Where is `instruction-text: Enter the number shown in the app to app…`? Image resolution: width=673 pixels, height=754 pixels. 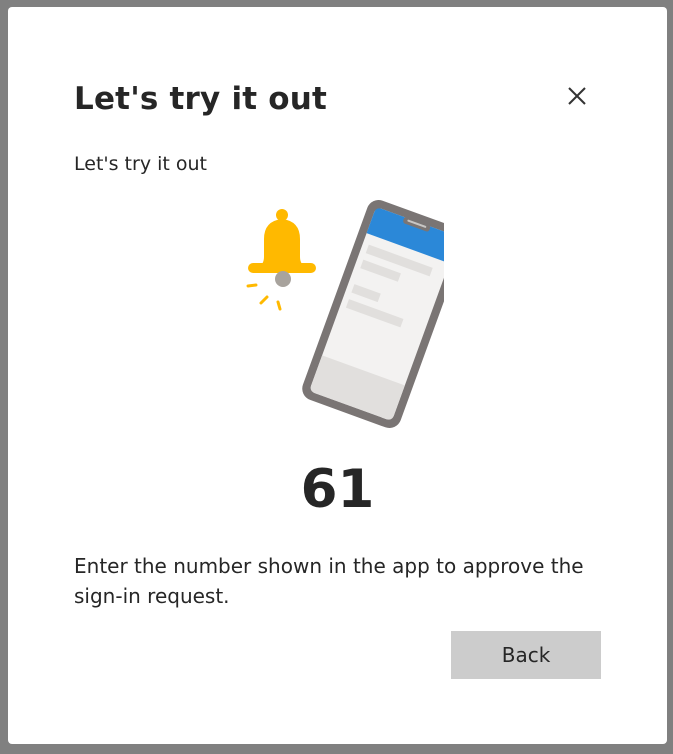
instruction-text: Enter the number shown in the app to app… is located at coordinates (329, 581).